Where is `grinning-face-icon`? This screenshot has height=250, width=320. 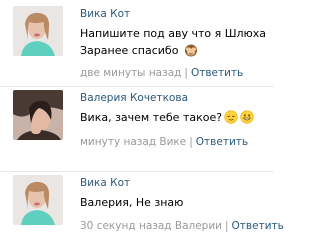 grinning-face-icon is located at coordinates (247, 117).